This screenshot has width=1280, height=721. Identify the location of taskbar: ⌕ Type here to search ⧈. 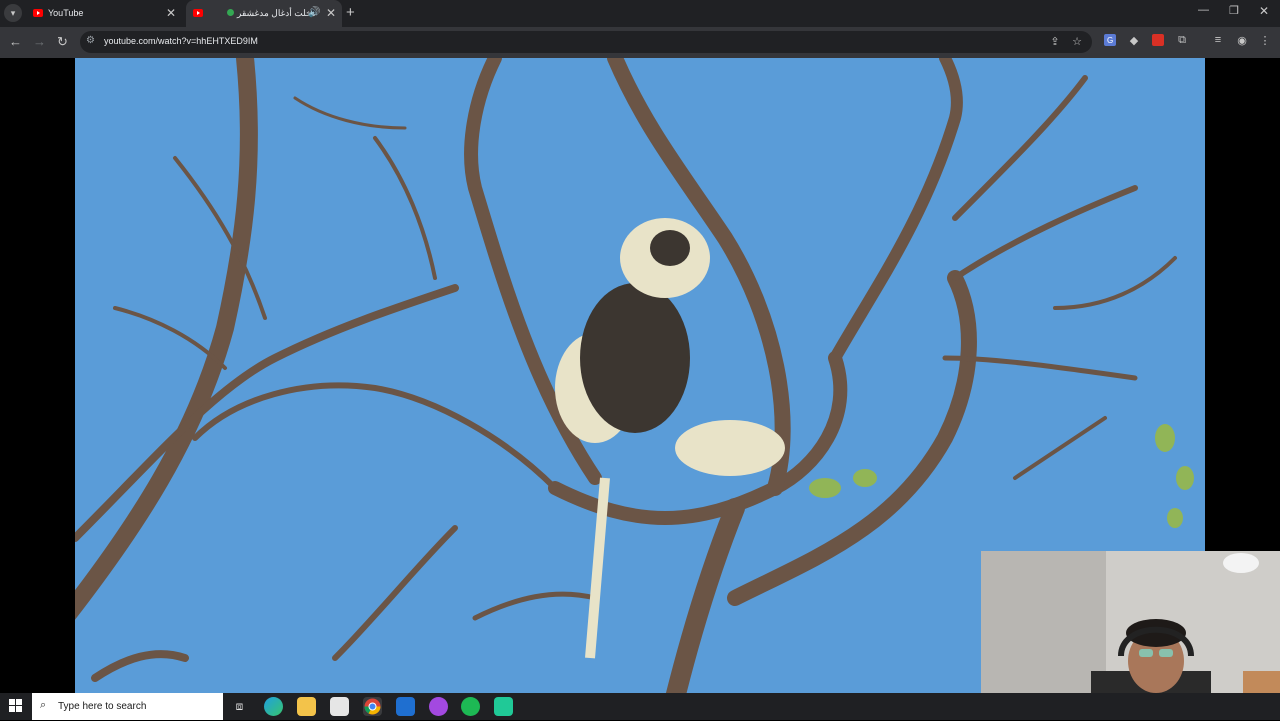
(640, 706).